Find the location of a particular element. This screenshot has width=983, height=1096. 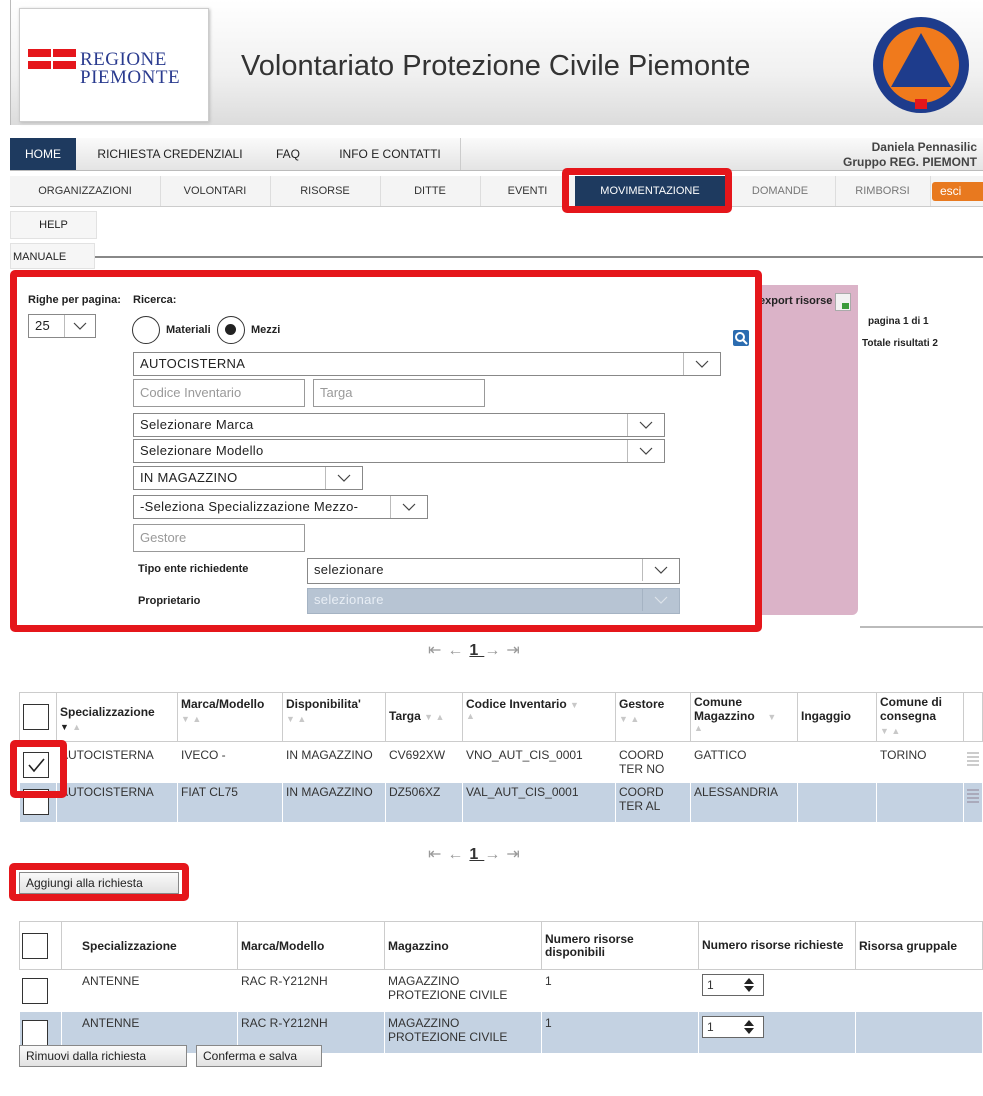

logo-flag-top-left is located at coordinates (39, 53).